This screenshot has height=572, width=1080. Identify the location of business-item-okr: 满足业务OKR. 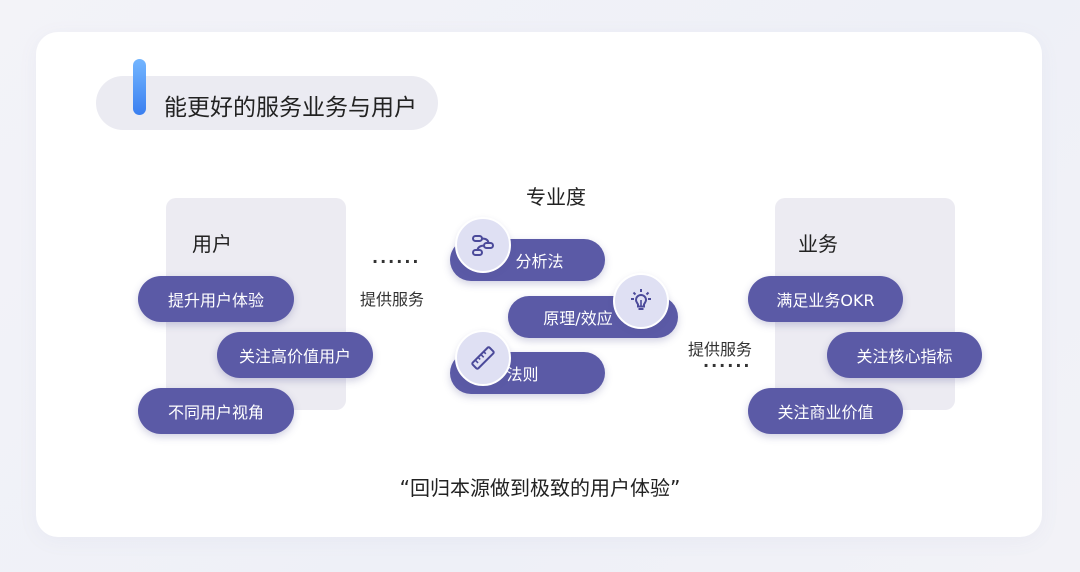
(825, 299).